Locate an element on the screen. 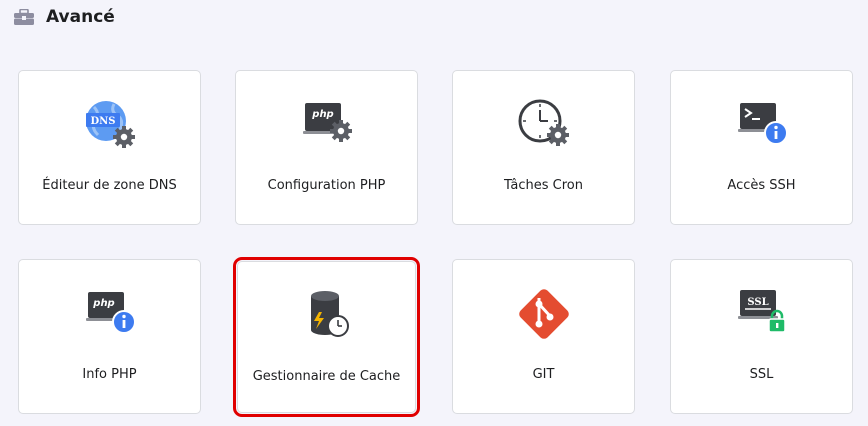 Image resolution: width=868 pixels, height=426 pixels. card-ssh-access: Accès SSH is located at coordinates (761, 147).